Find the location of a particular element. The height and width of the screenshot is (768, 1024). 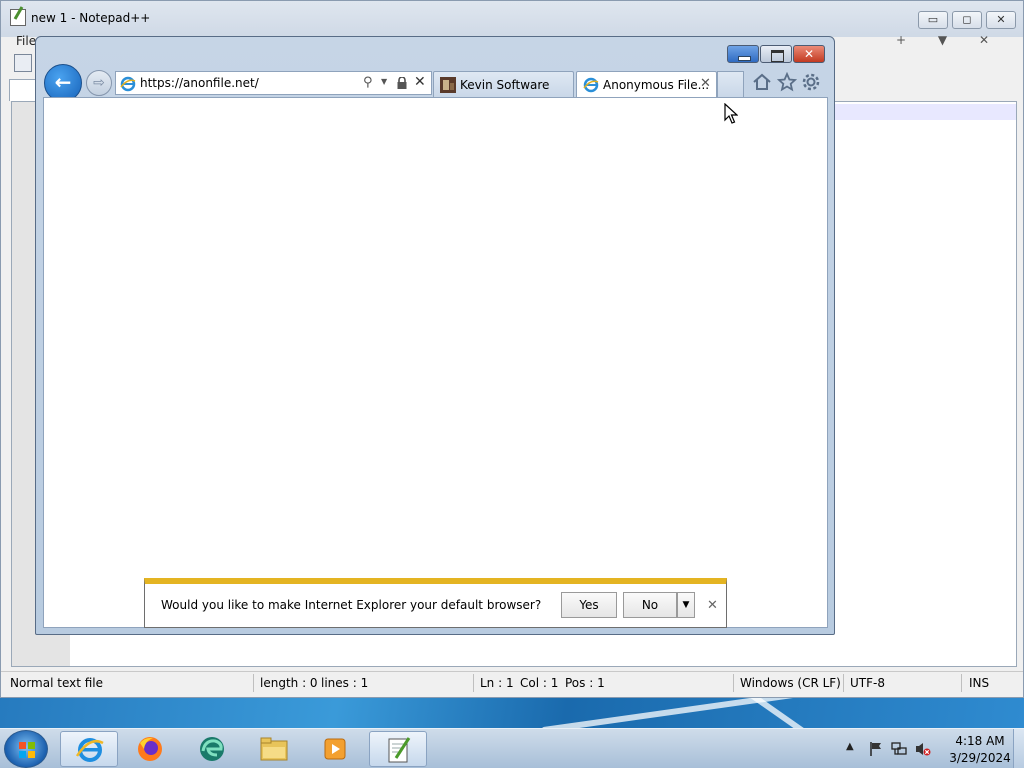

stop-icon: ✕ is located at coordinates (420, 82).